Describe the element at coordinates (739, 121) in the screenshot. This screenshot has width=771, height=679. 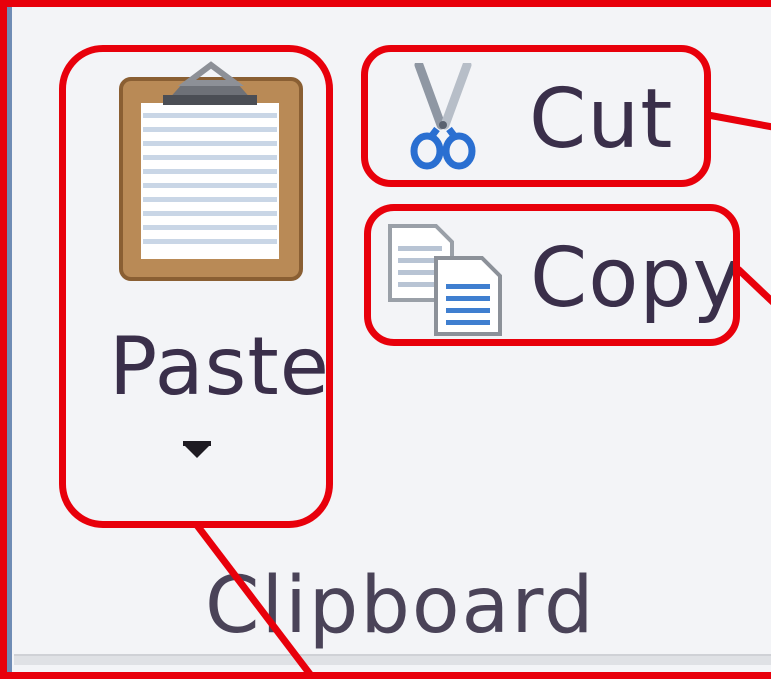
I see `cut-connector-line` at that location.